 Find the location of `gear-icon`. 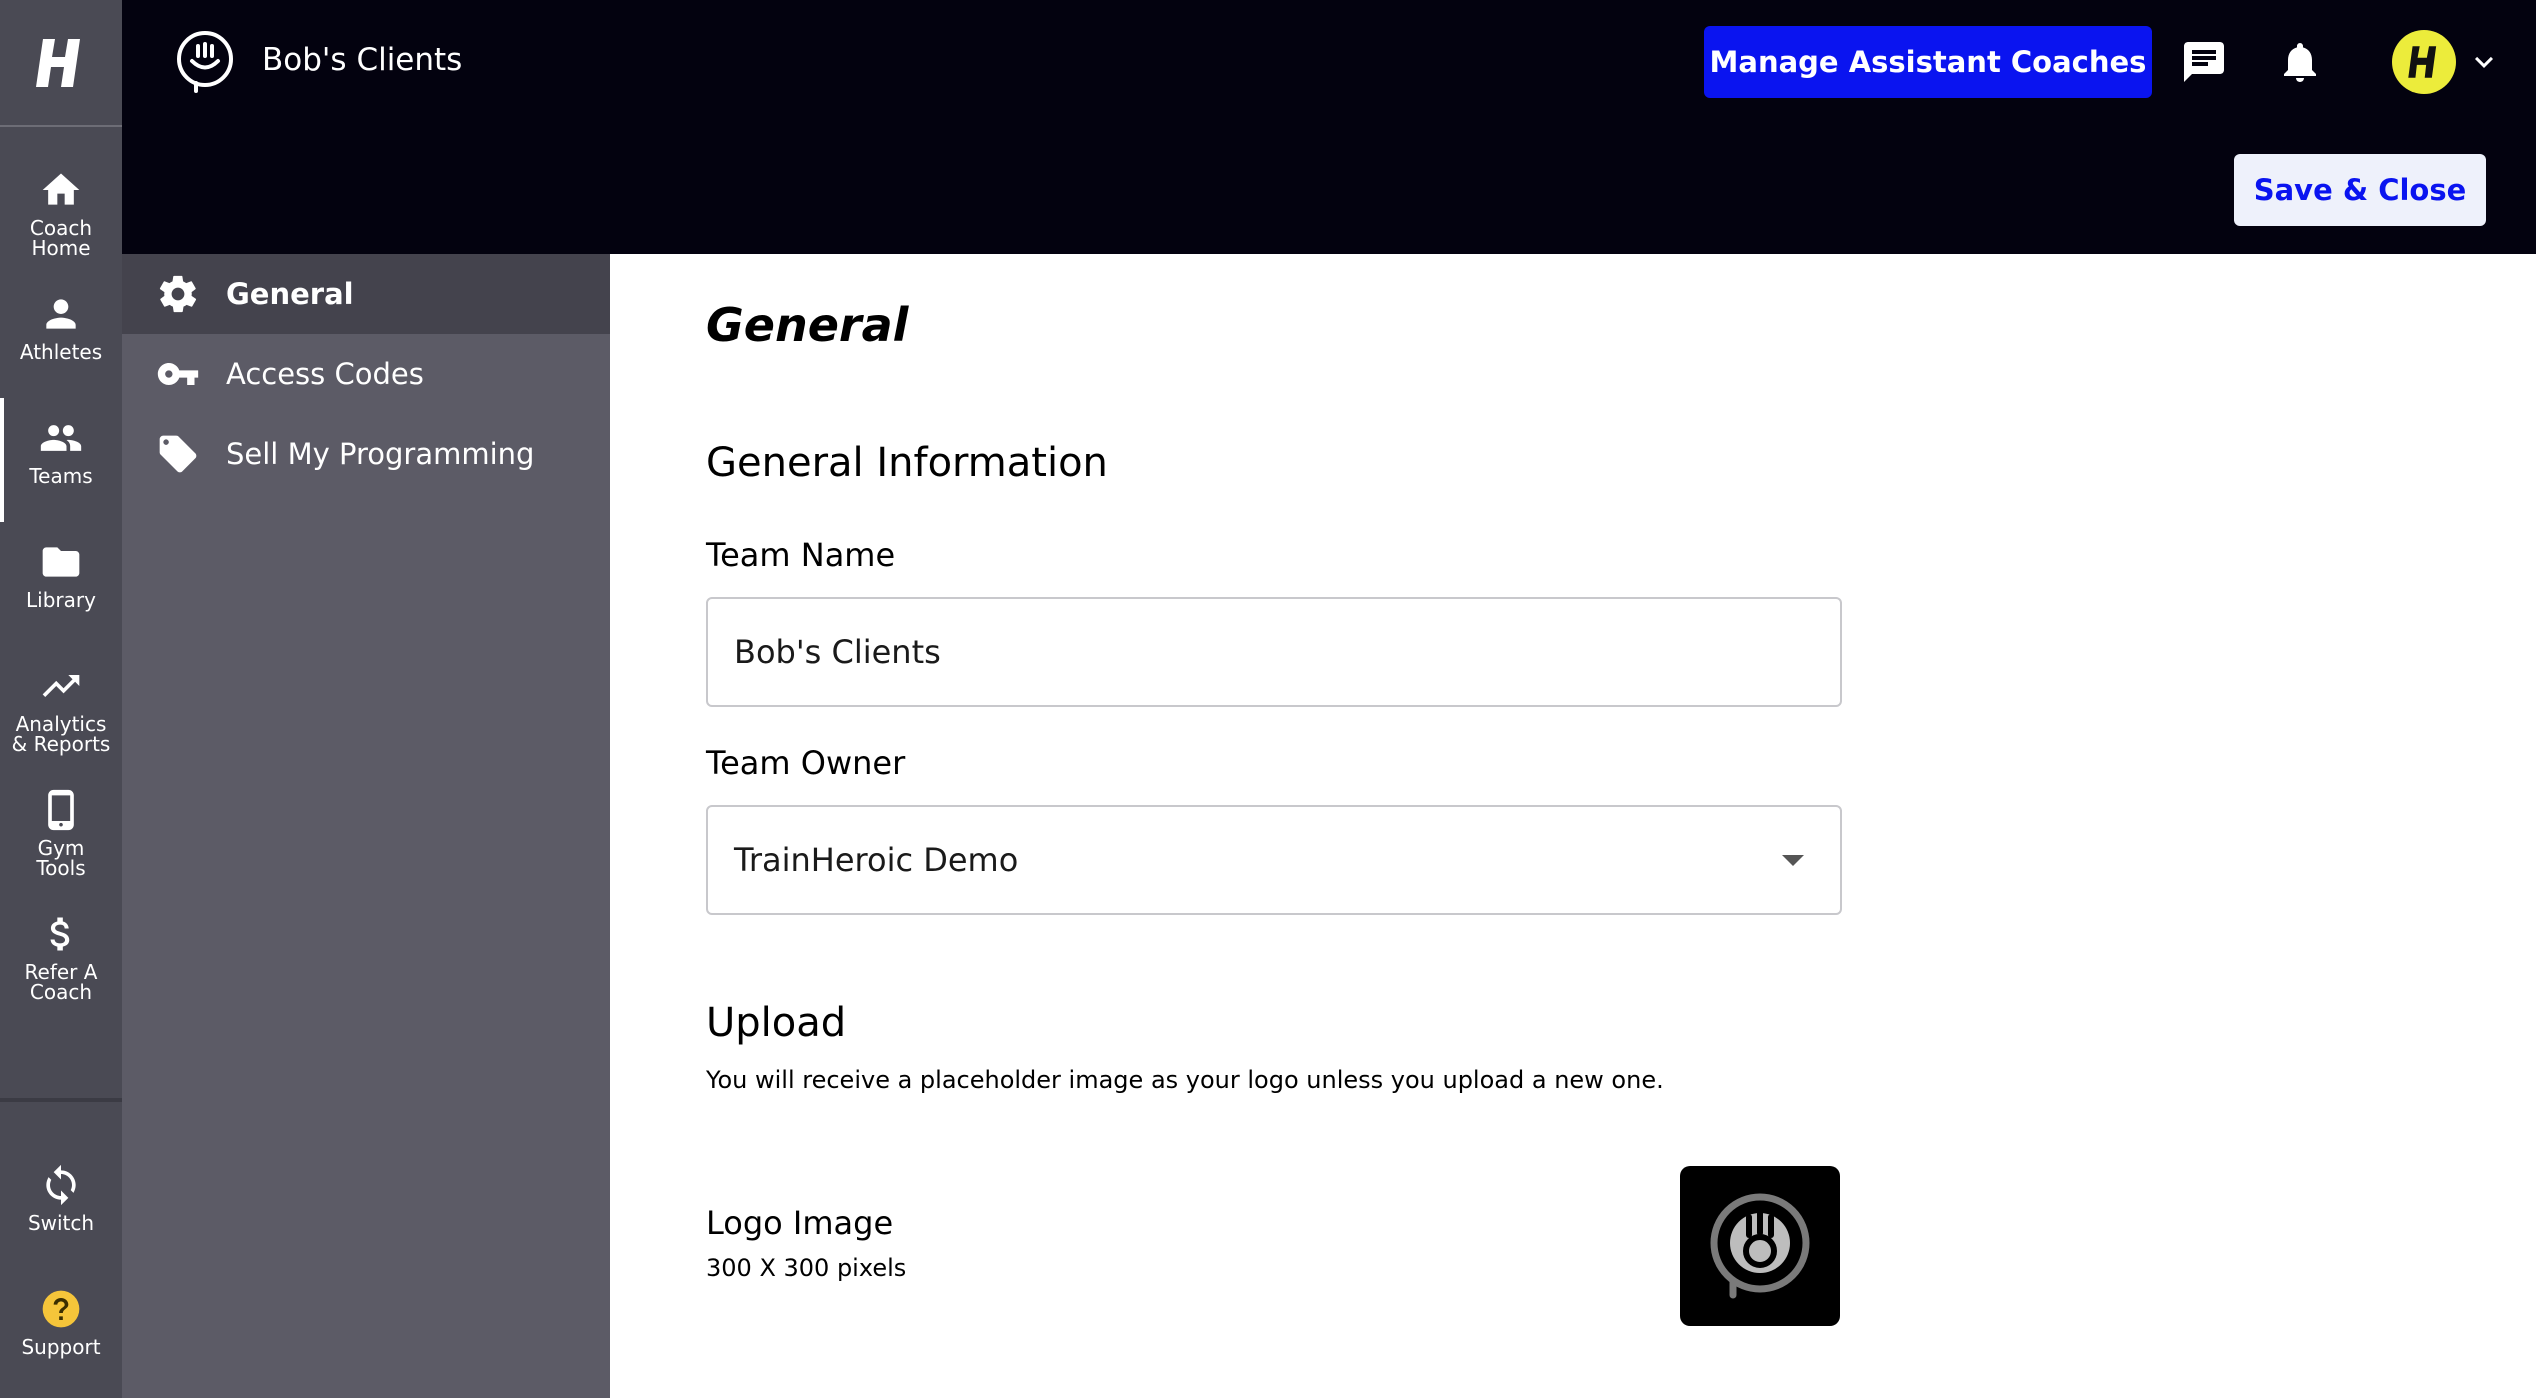

gear-icon is located at coordinates (178, 294).